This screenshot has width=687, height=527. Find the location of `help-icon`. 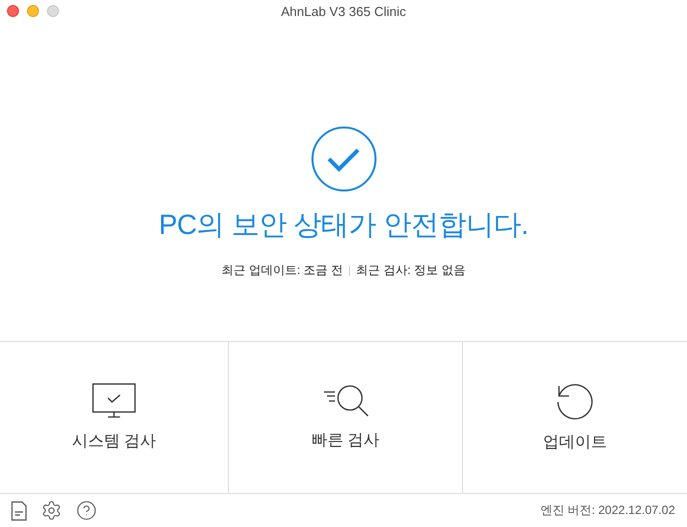

help-icon is located at coordinates (86, 510).